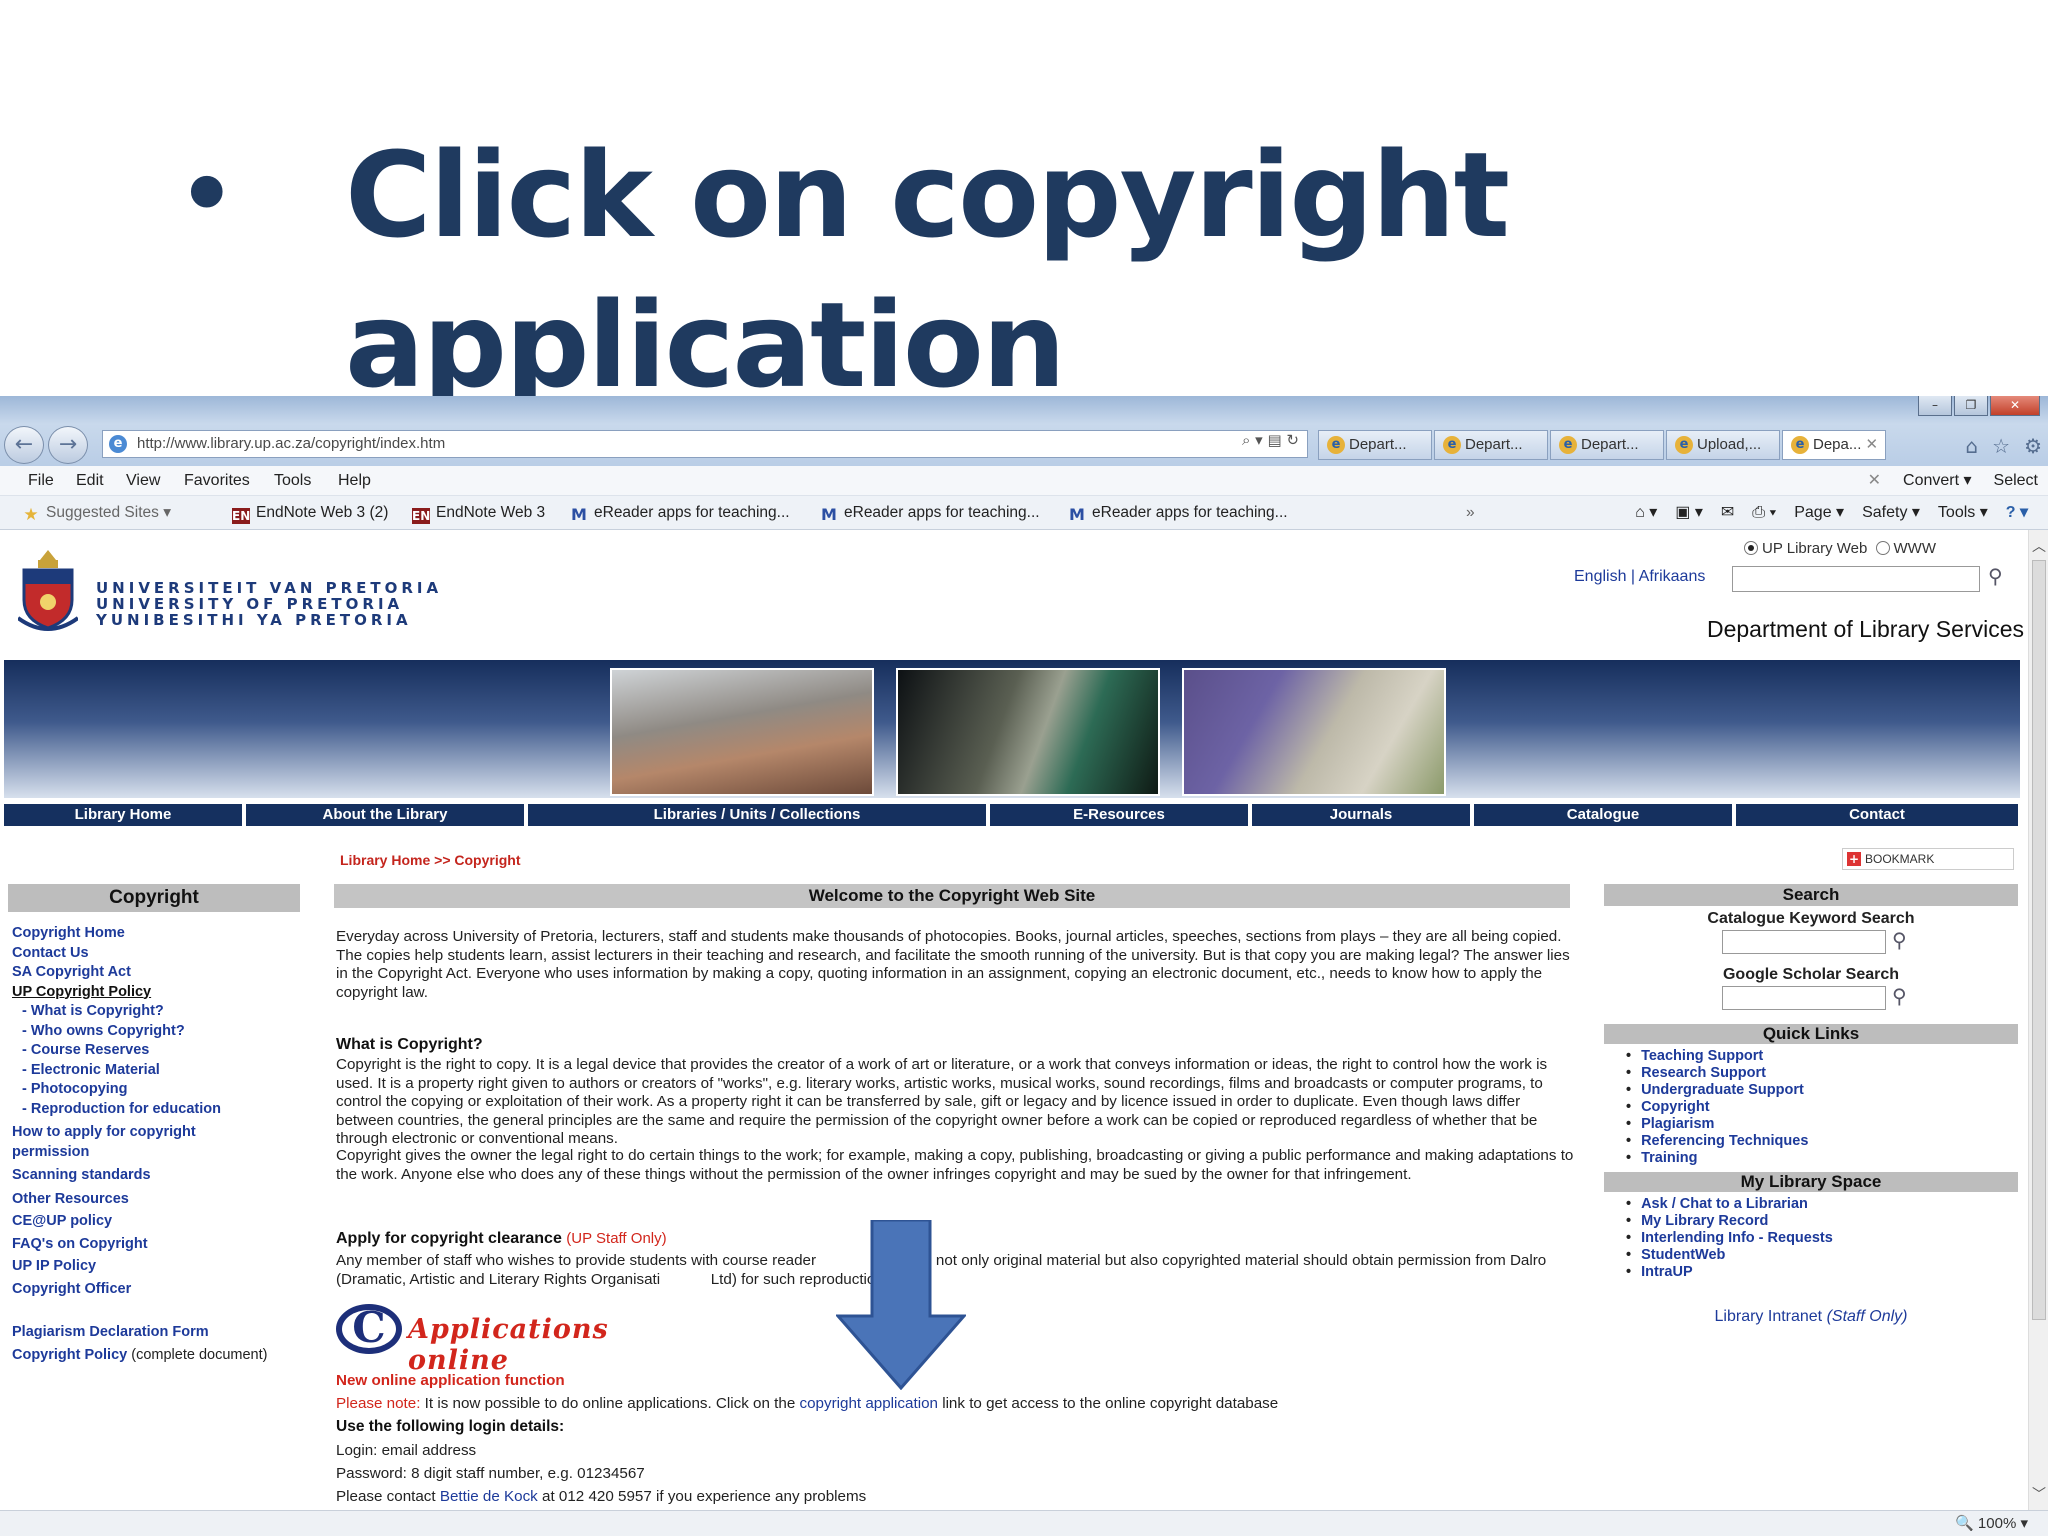 This screenshot has width=2048, height=1536. I want to click on left-nav-subitem: - Course Reserves, so click(157, 1051).